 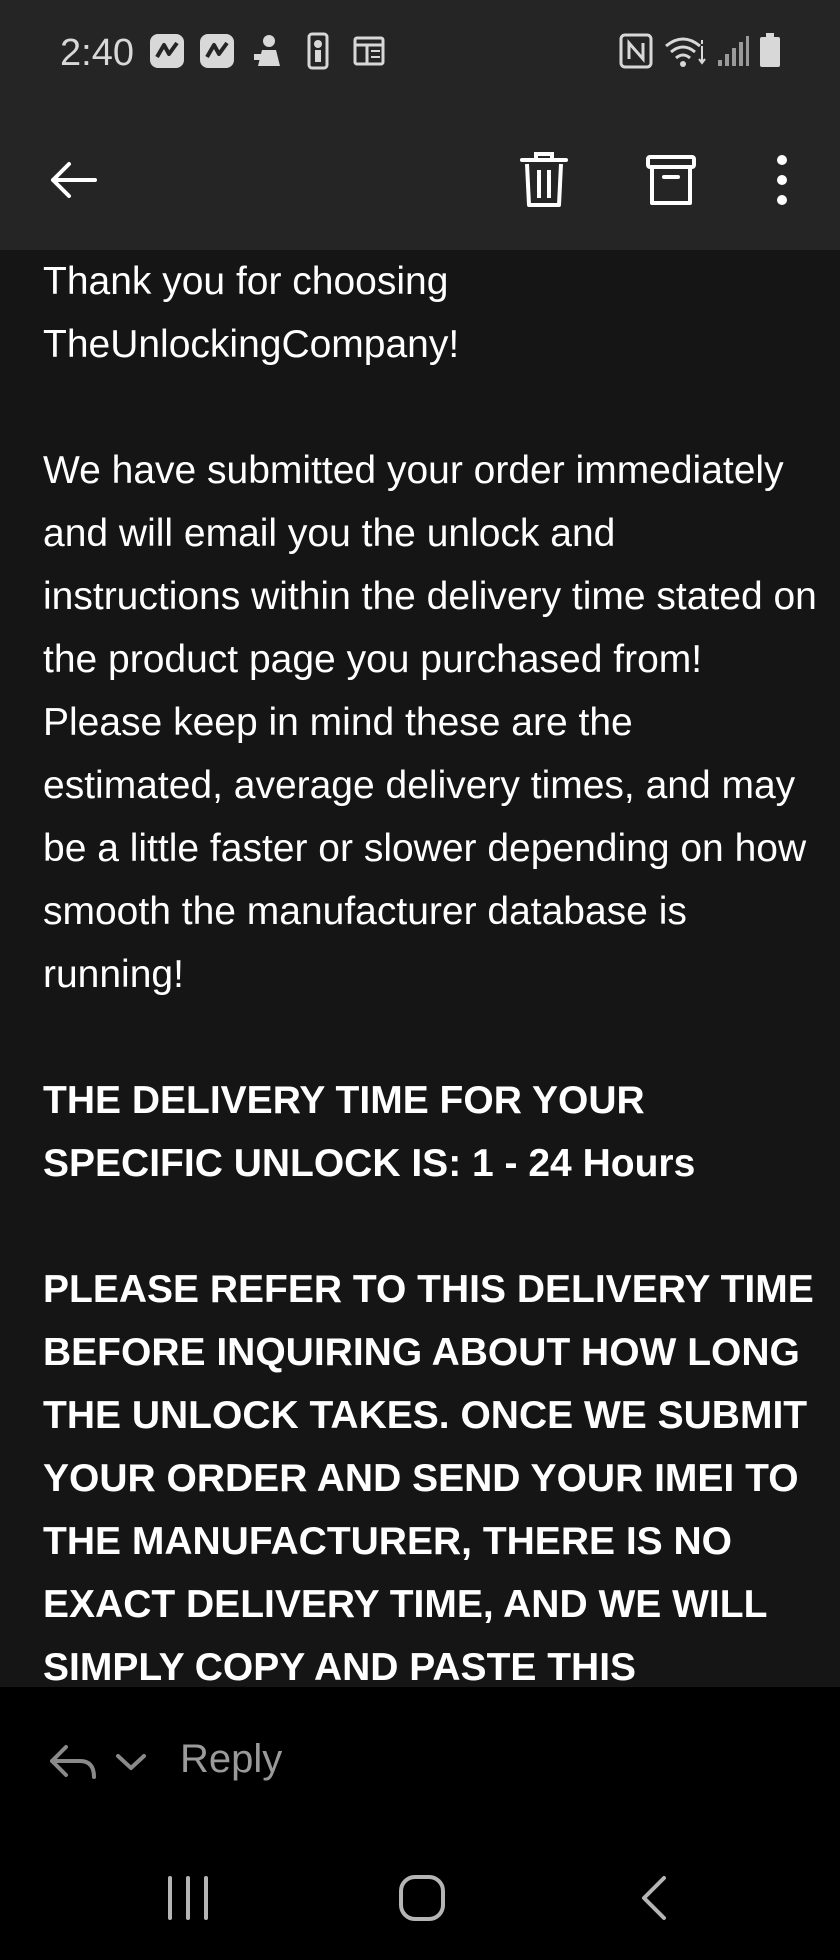 What do you see at coordinates (656, 1898) in the screenshot?
I see `back-nav-icon` at bounding box center [656, 1898].